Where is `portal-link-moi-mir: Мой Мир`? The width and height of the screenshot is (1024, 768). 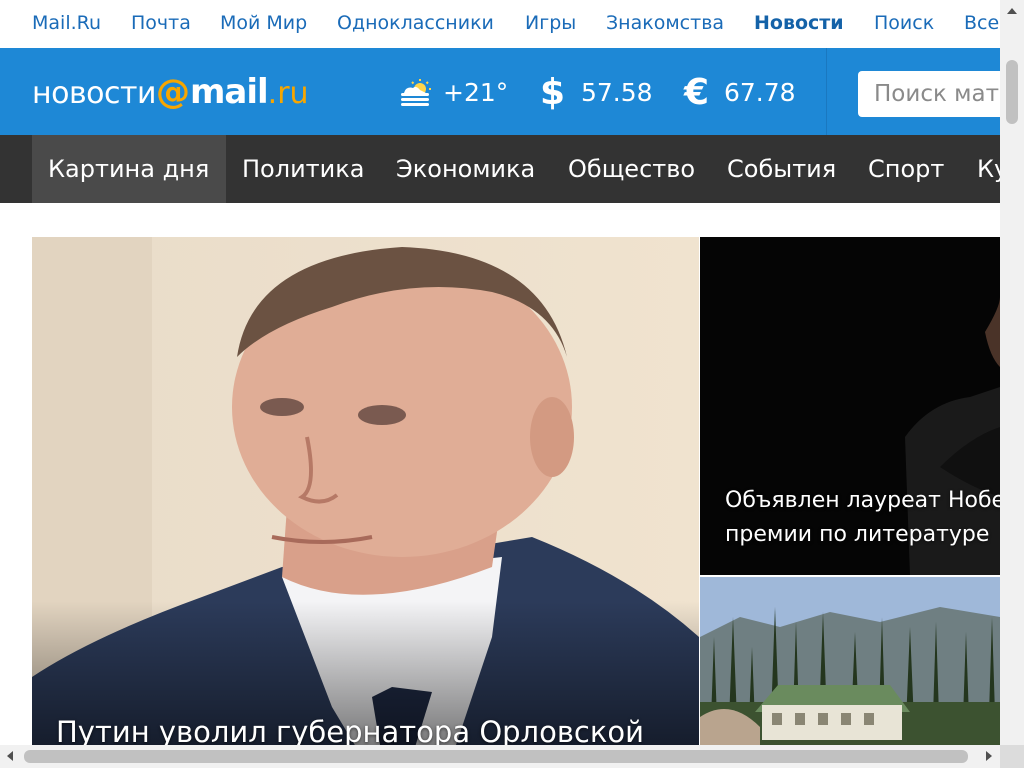 portal-link-moi-mir: Мой Мир is located at coordinates (263, 23).